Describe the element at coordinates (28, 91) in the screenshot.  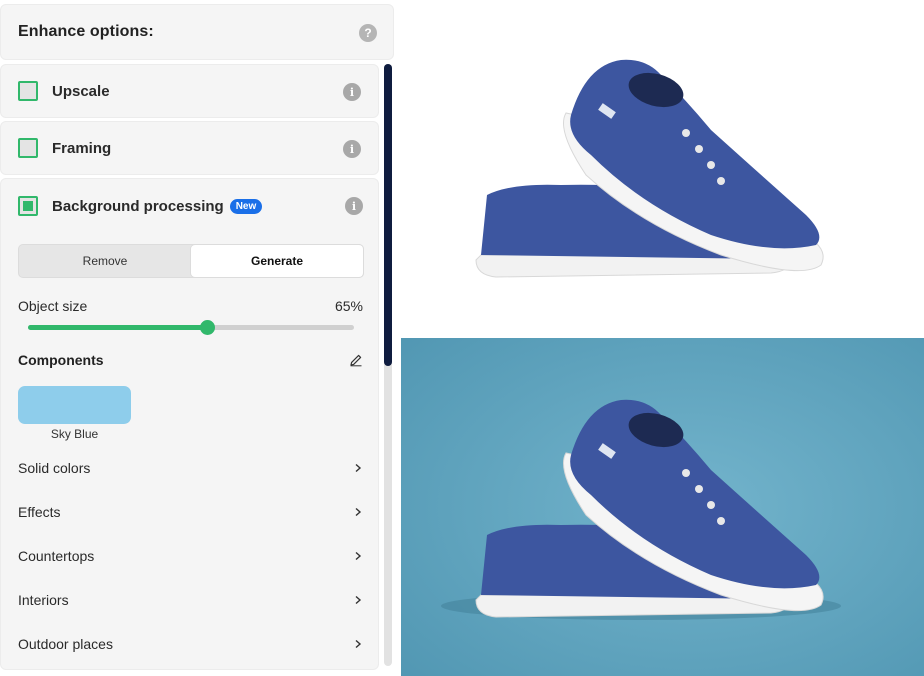
I see `upscale-checkbox` at that location.